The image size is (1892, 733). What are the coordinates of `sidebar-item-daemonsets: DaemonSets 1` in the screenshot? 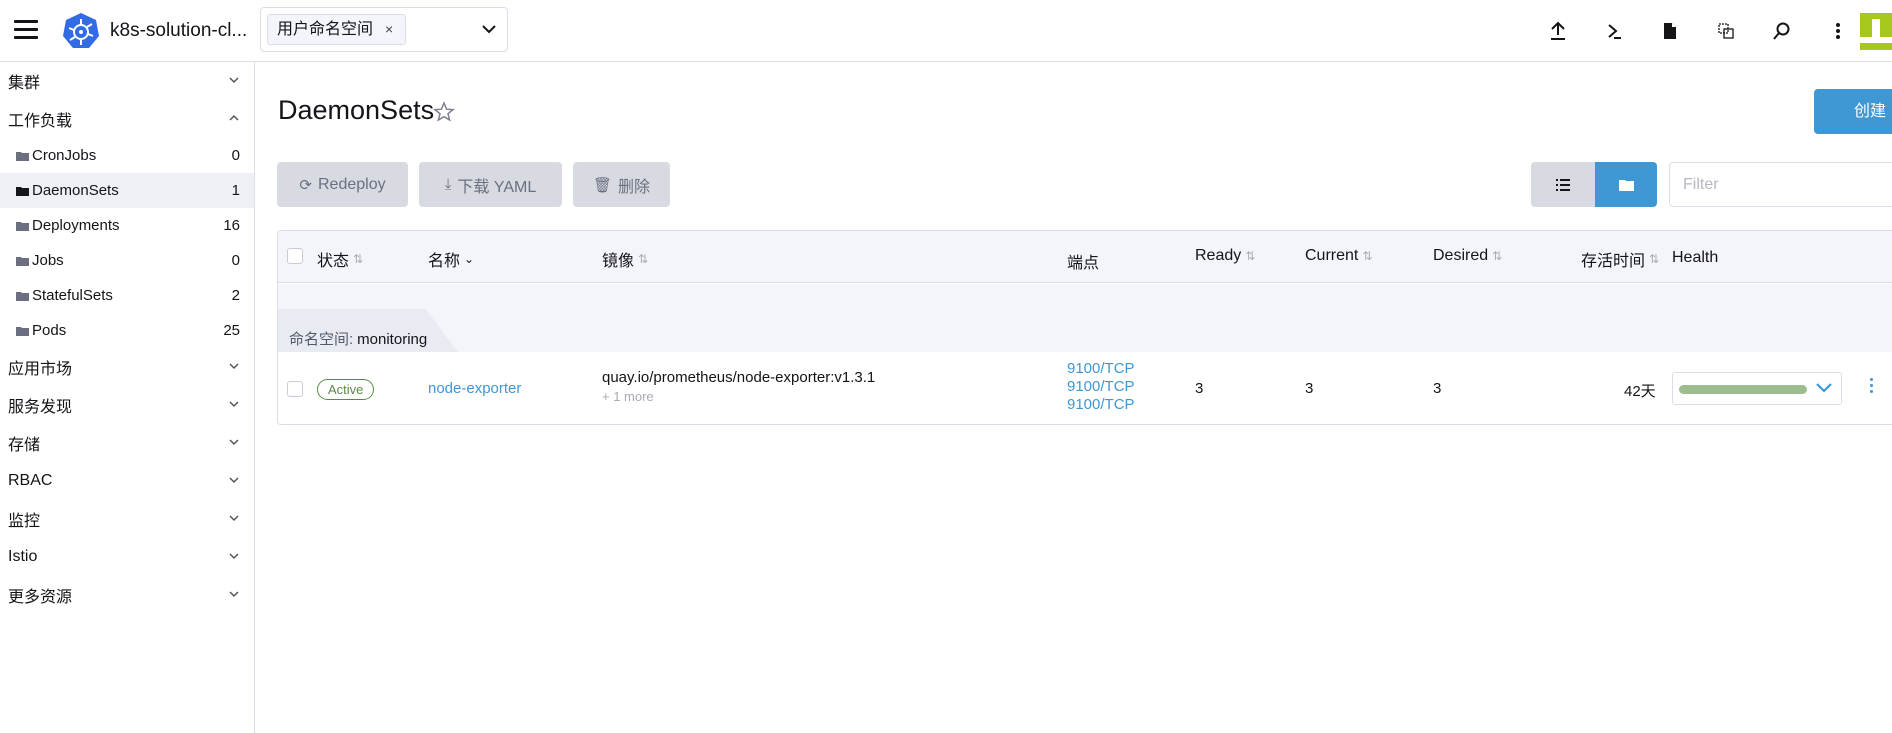 It's located at (127, 190).